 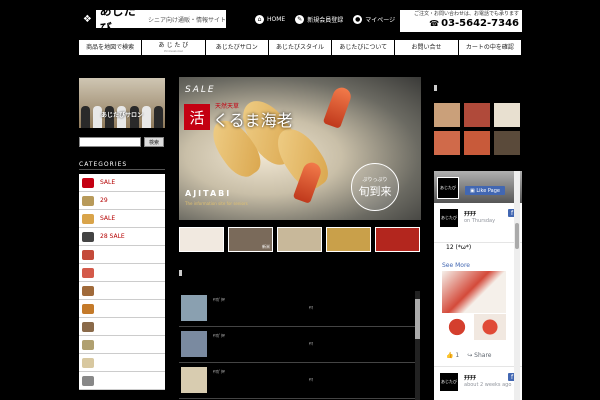 I want to click on mainnav-label: あじたびについて, so click(x=363, y=47).